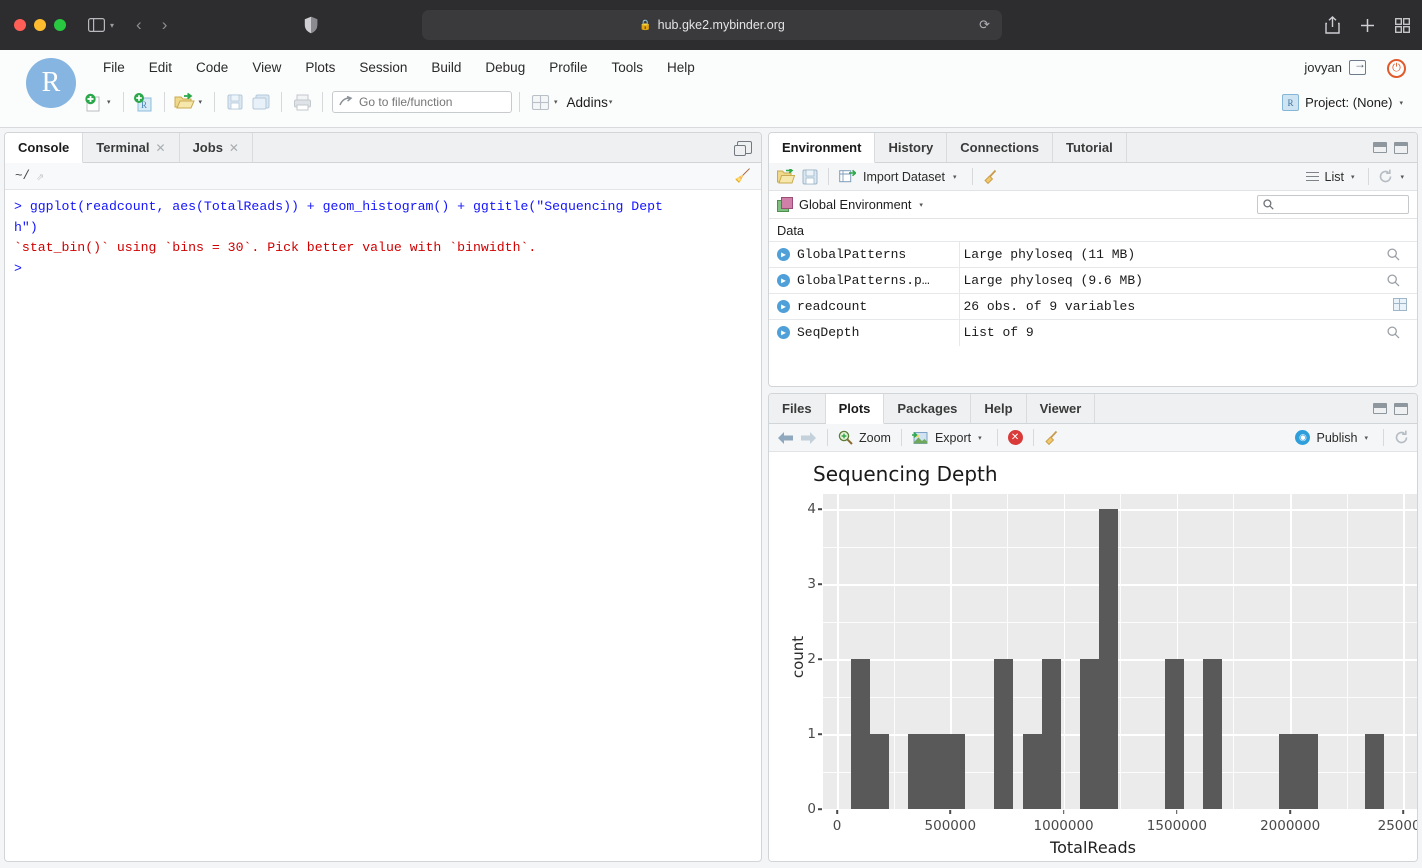 The height and width of the screenshot is (868, 1422). I want to click on sign-out-icon, so click(1357, 66).